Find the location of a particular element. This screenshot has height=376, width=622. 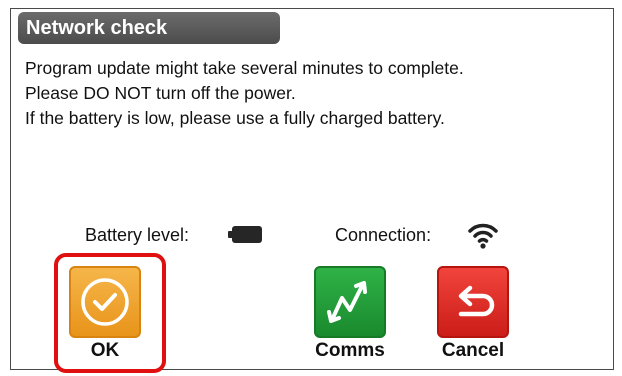

dialog-title: Network check is located at coordinates (149, 28).